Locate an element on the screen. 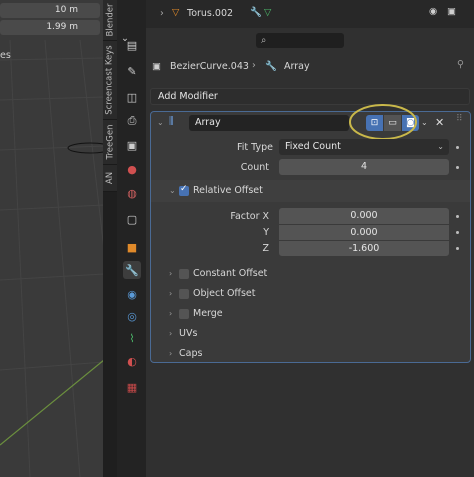  factor-x-label: Factor X is located at coordinates (249, 216).